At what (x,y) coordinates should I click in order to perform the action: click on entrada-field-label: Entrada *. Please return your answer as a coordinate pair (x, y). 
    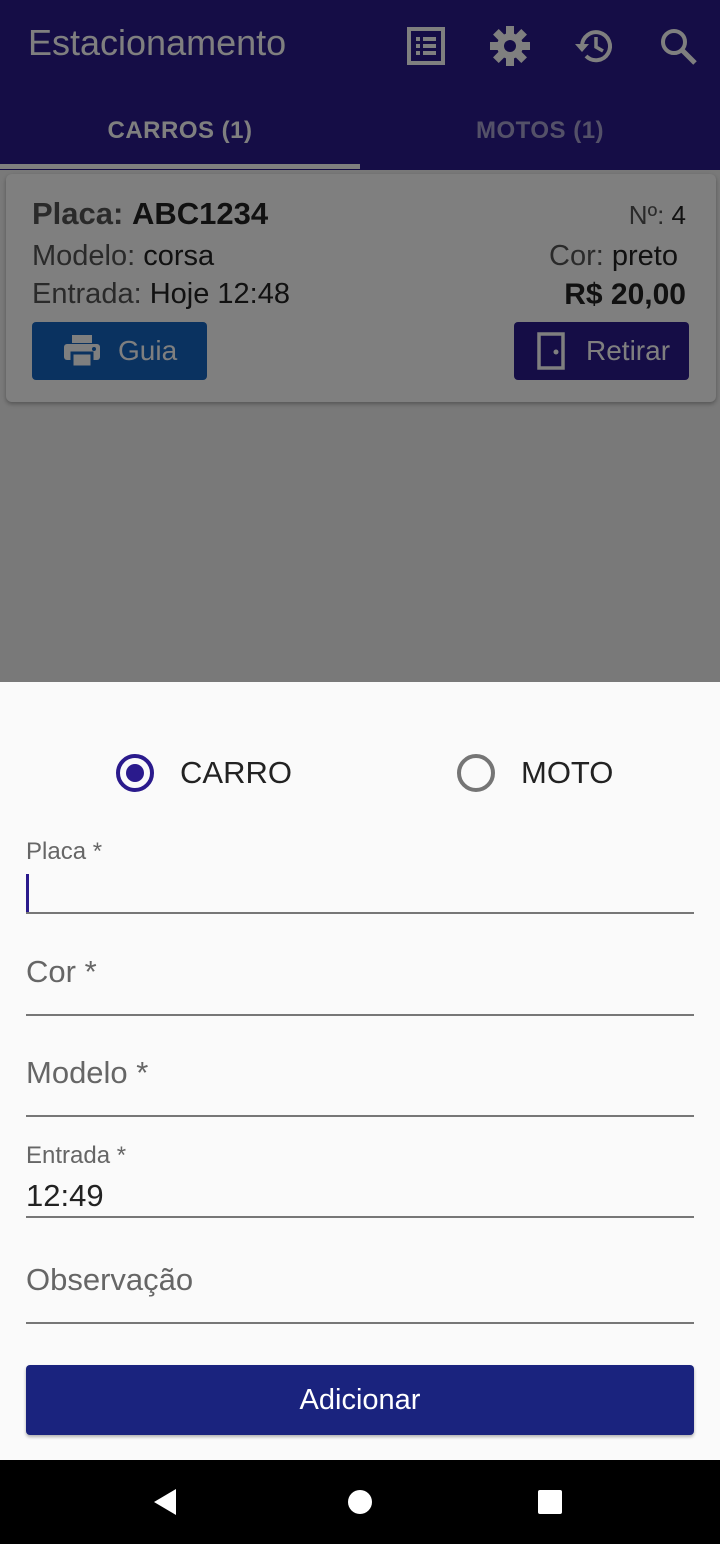
    Looking at the image, I should click on (76, 1155).